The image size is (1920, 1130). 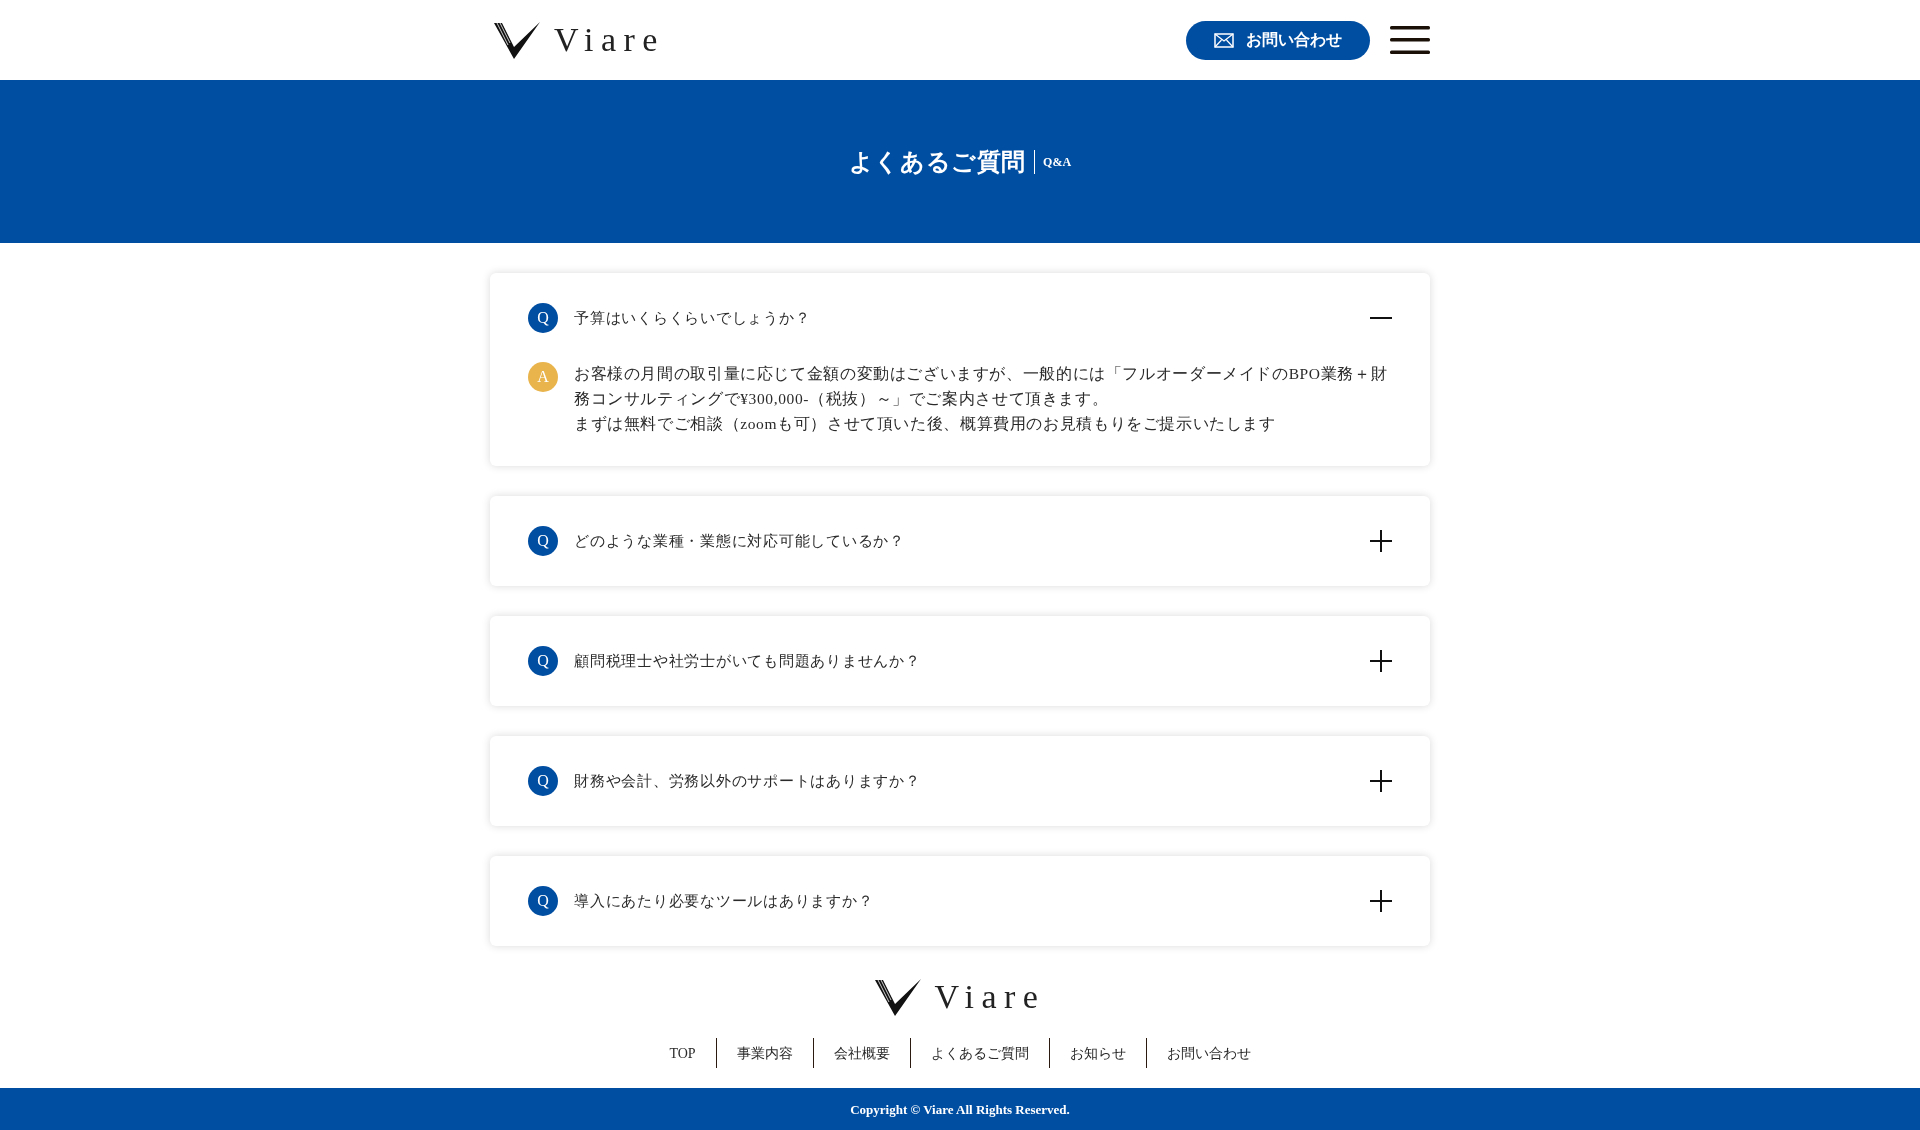 I want to click on footer-nav-link: 事業内容, so click(x=764, y=1053).